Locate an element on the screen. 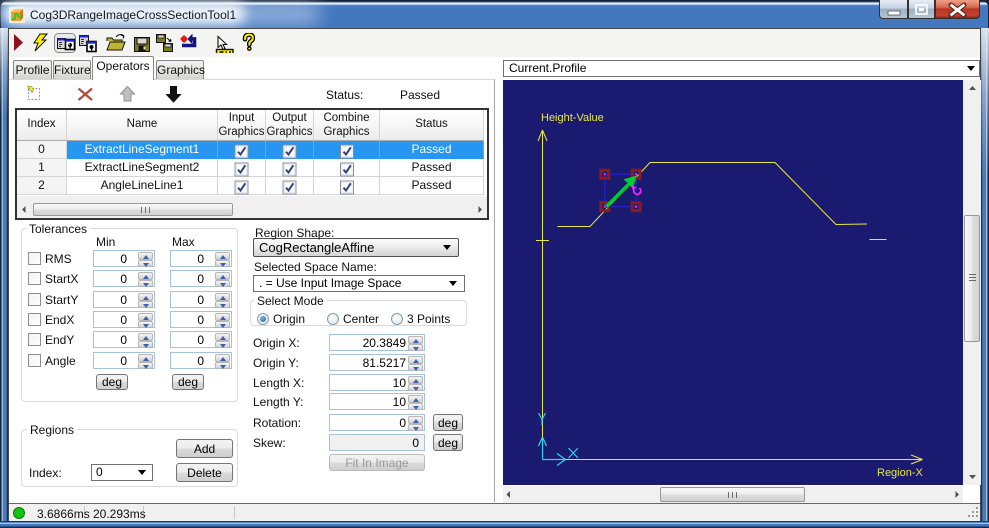  svg-text: Height-Value is located at coordinates (572, 118).